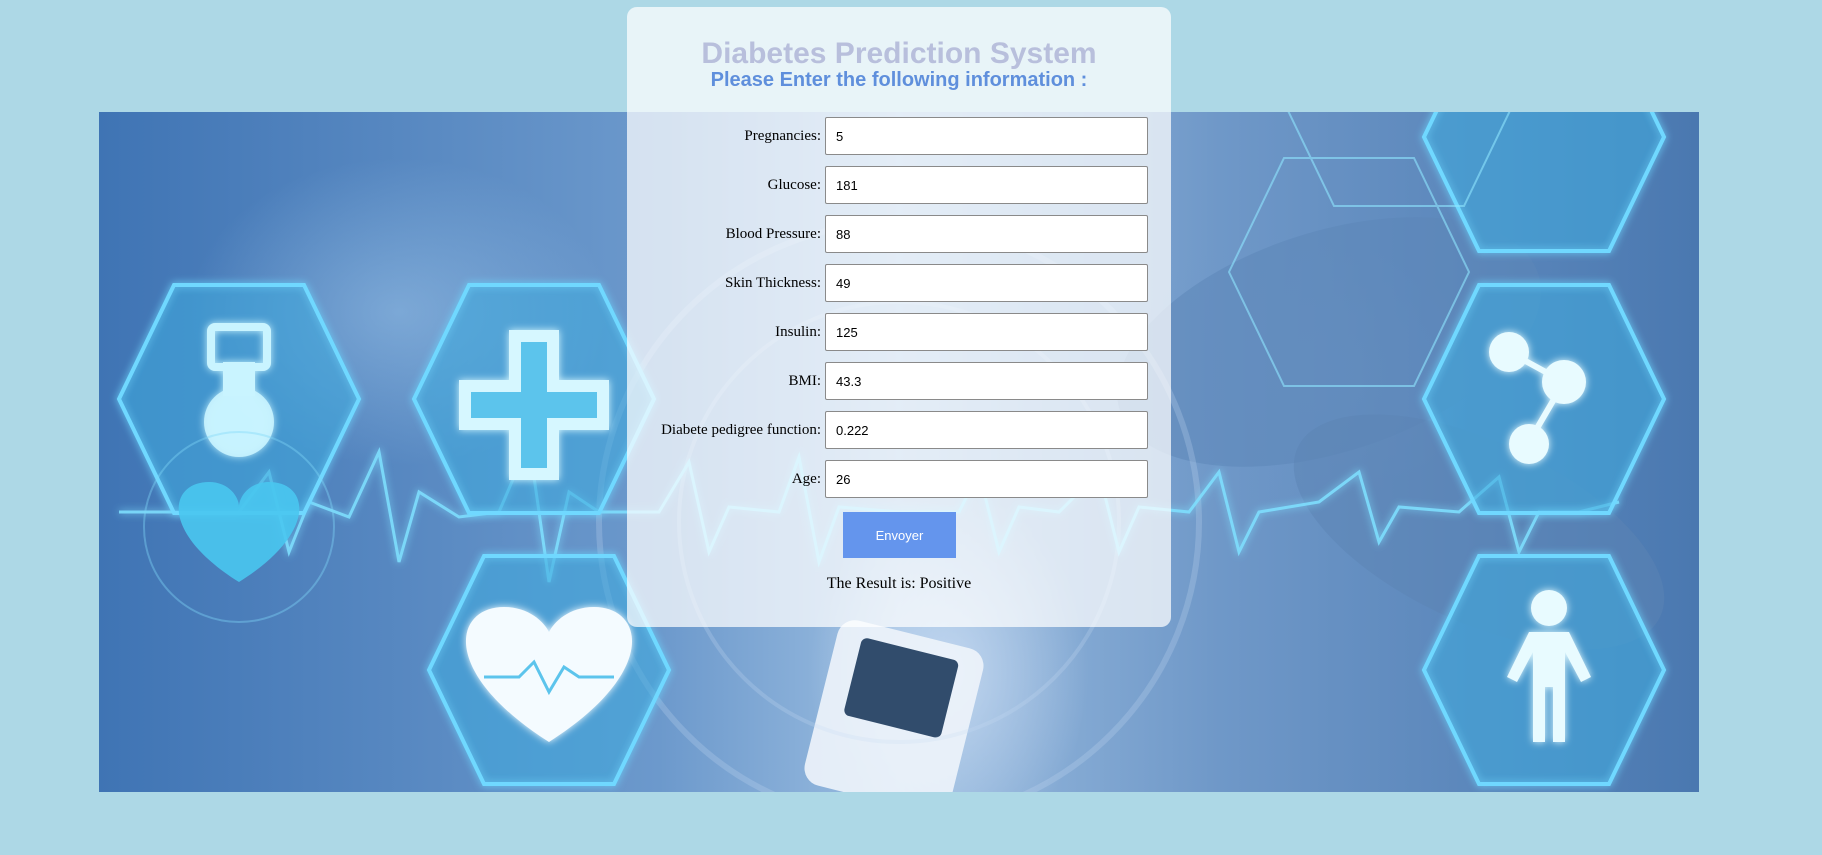 The width and height of the screenshot is (1822, 855). I want to click on glucose-input, so click(986, 185).